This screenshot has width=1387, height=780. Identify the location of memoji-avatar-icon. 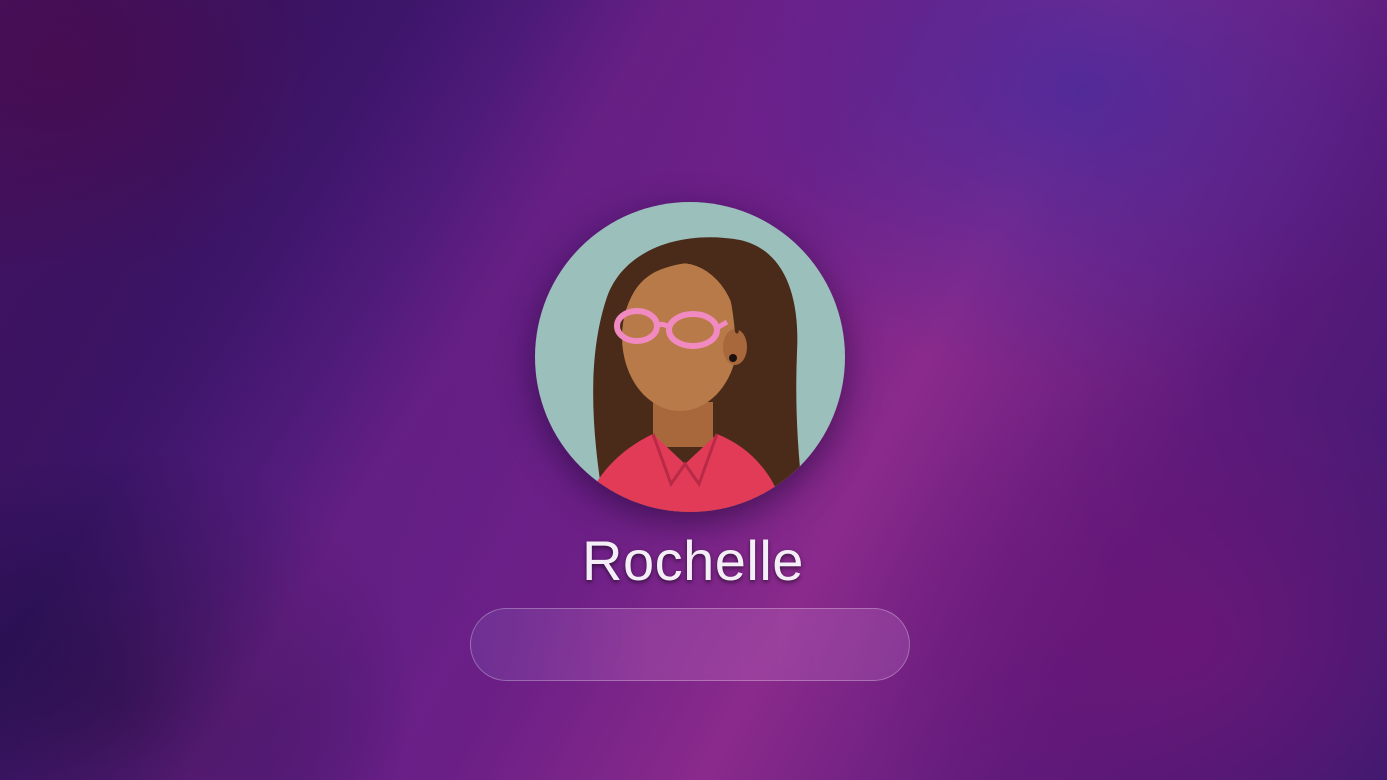
(690, 357).